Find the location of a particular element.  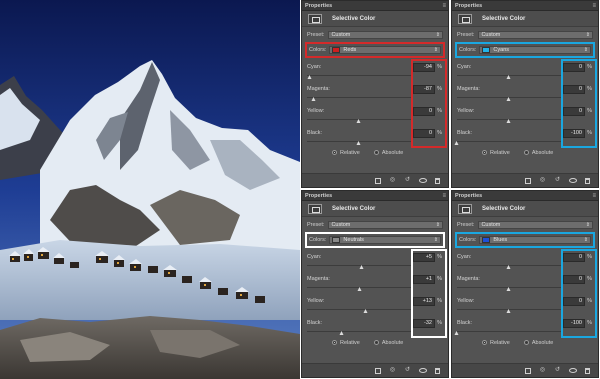

slider-value-input: -32 is located at coordinates (424, 323).